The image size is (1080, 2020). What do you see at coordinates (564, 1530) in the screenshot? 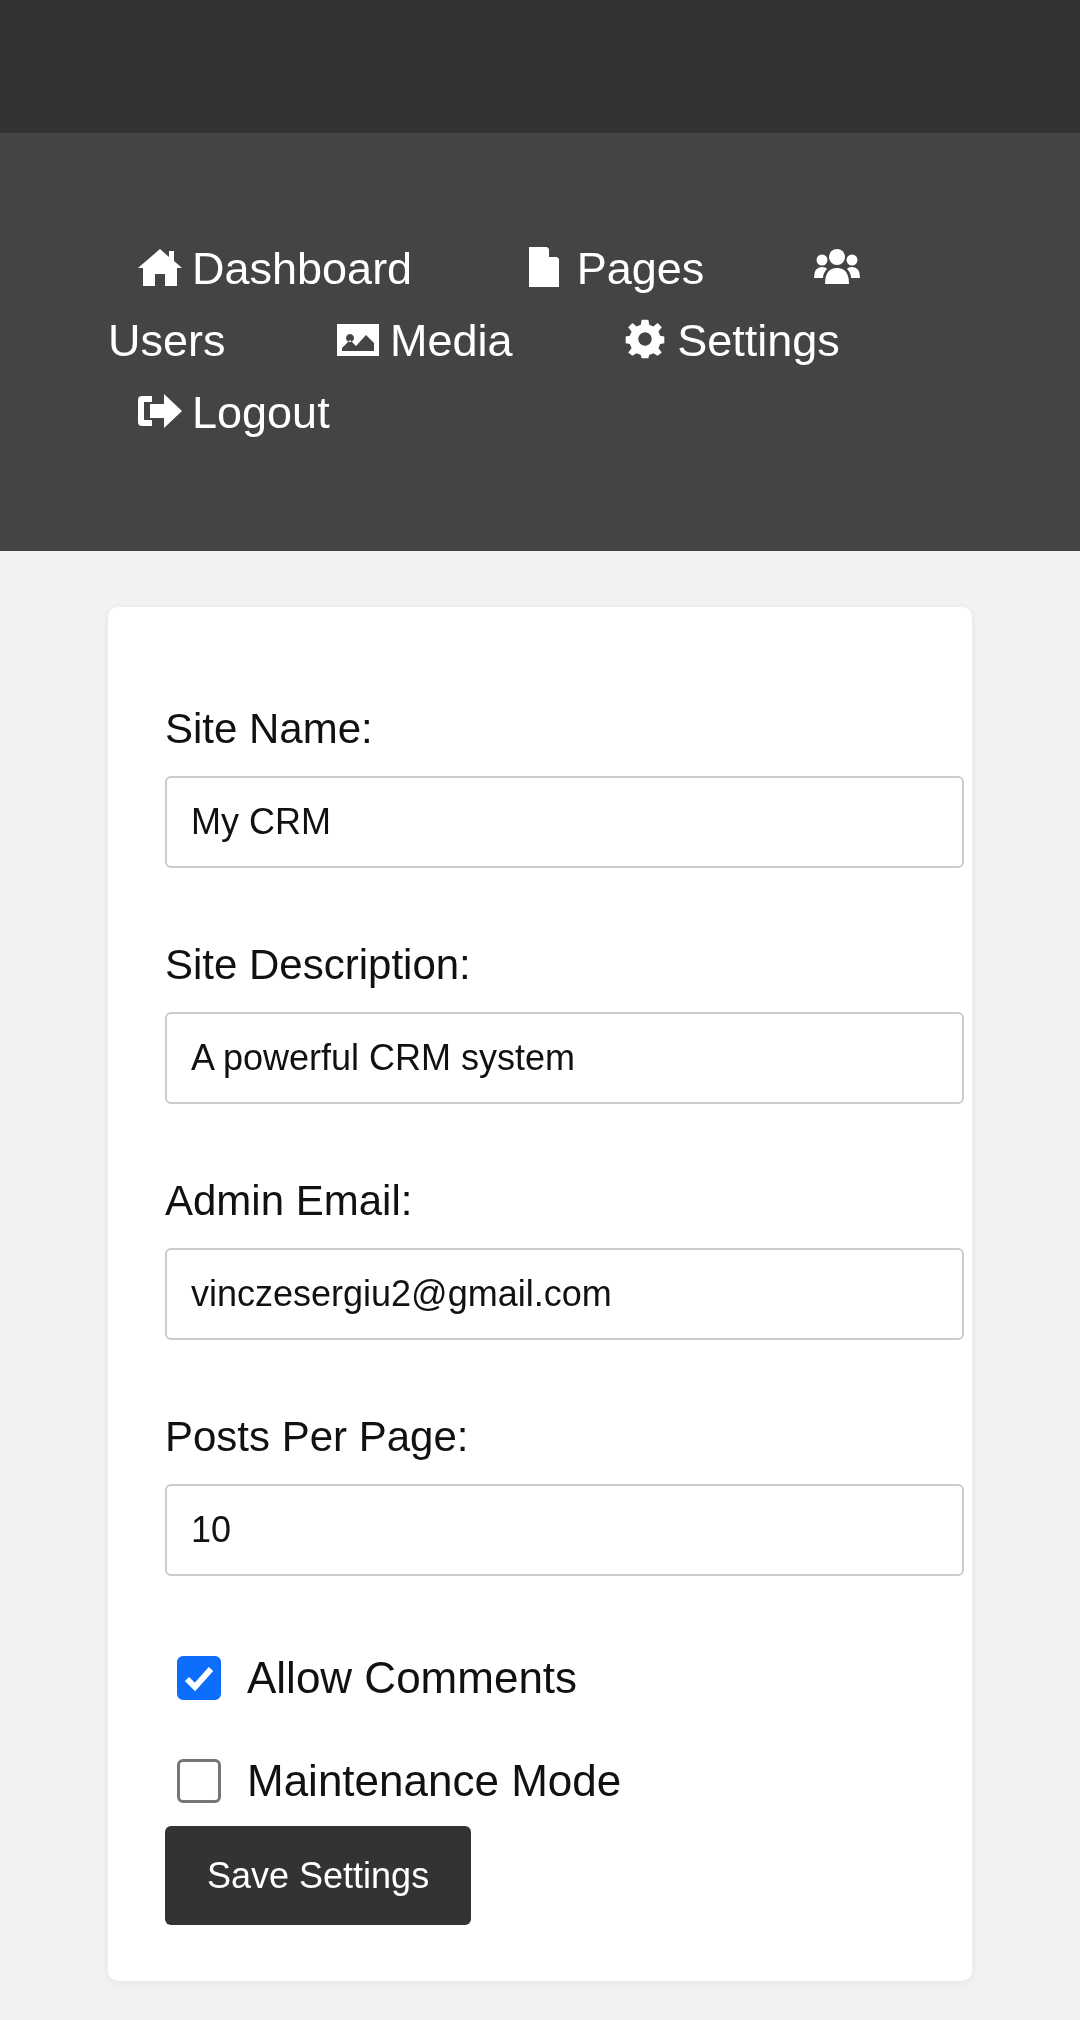
I see `input-field: 10` at bounding box center [564, 1530].